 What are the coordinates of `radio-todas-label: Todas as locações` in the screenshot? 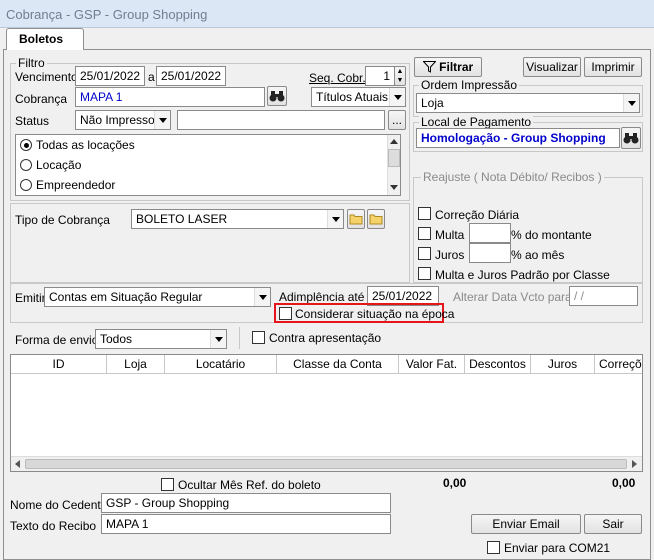 It's located at (85, 145).